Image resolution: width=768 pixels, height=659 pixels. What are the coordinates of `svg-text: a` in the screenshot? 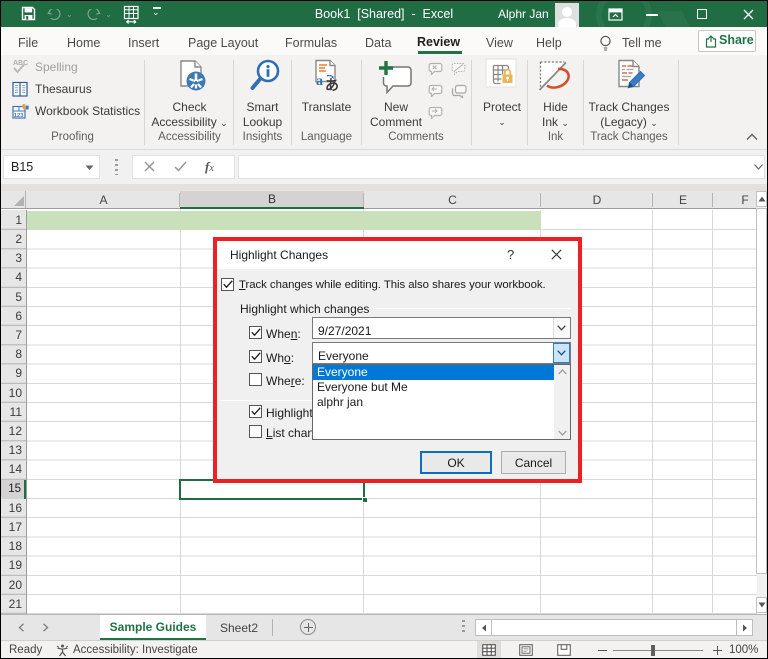 It's located at (319, 81).